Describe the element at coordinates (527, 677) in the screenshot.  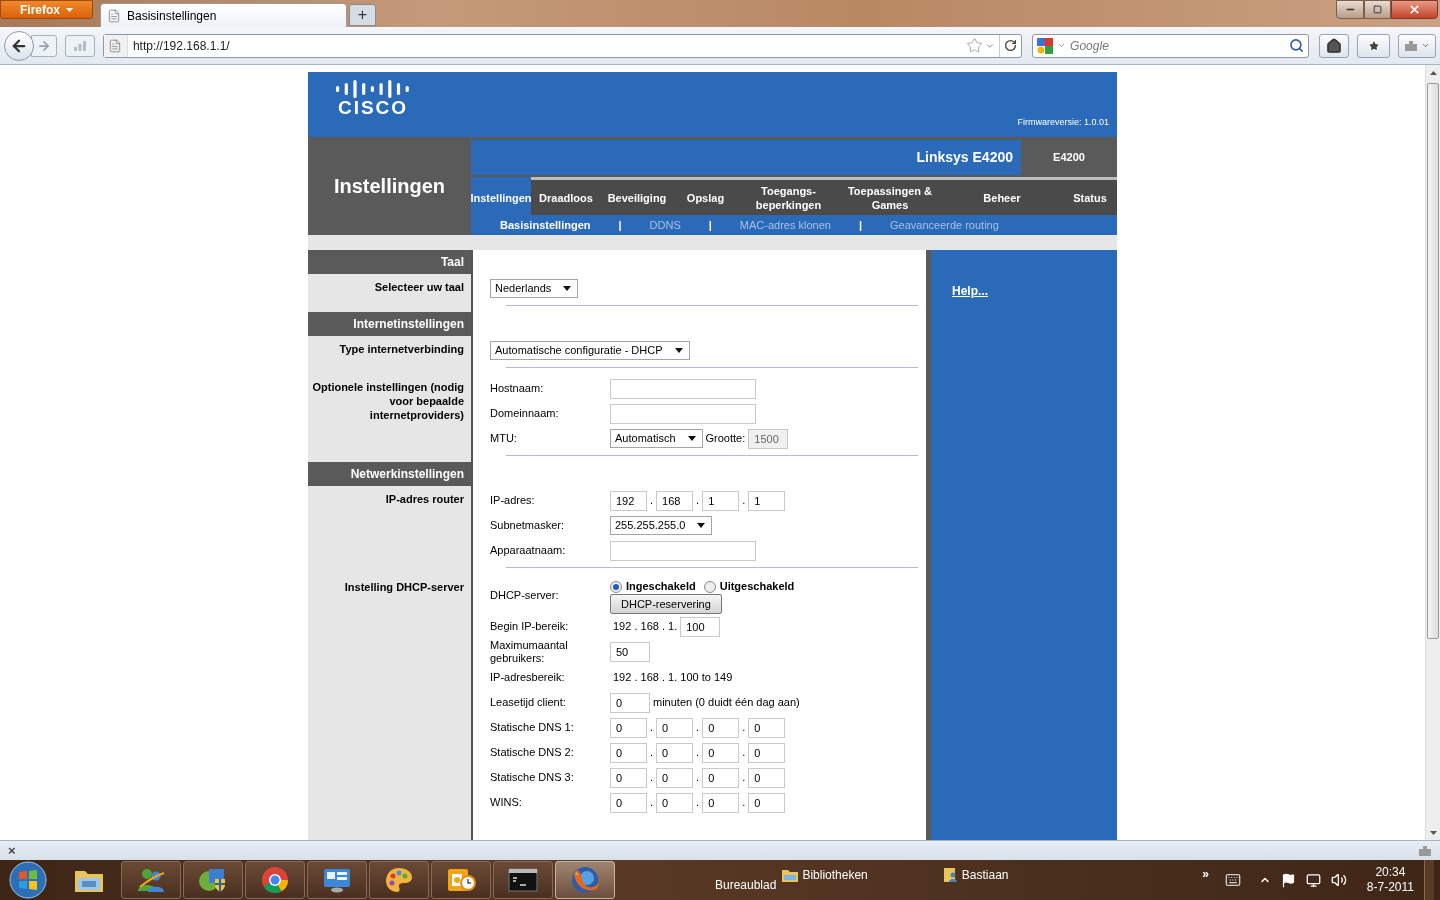
I see `field-label: IP-adresbereik:` at that location.